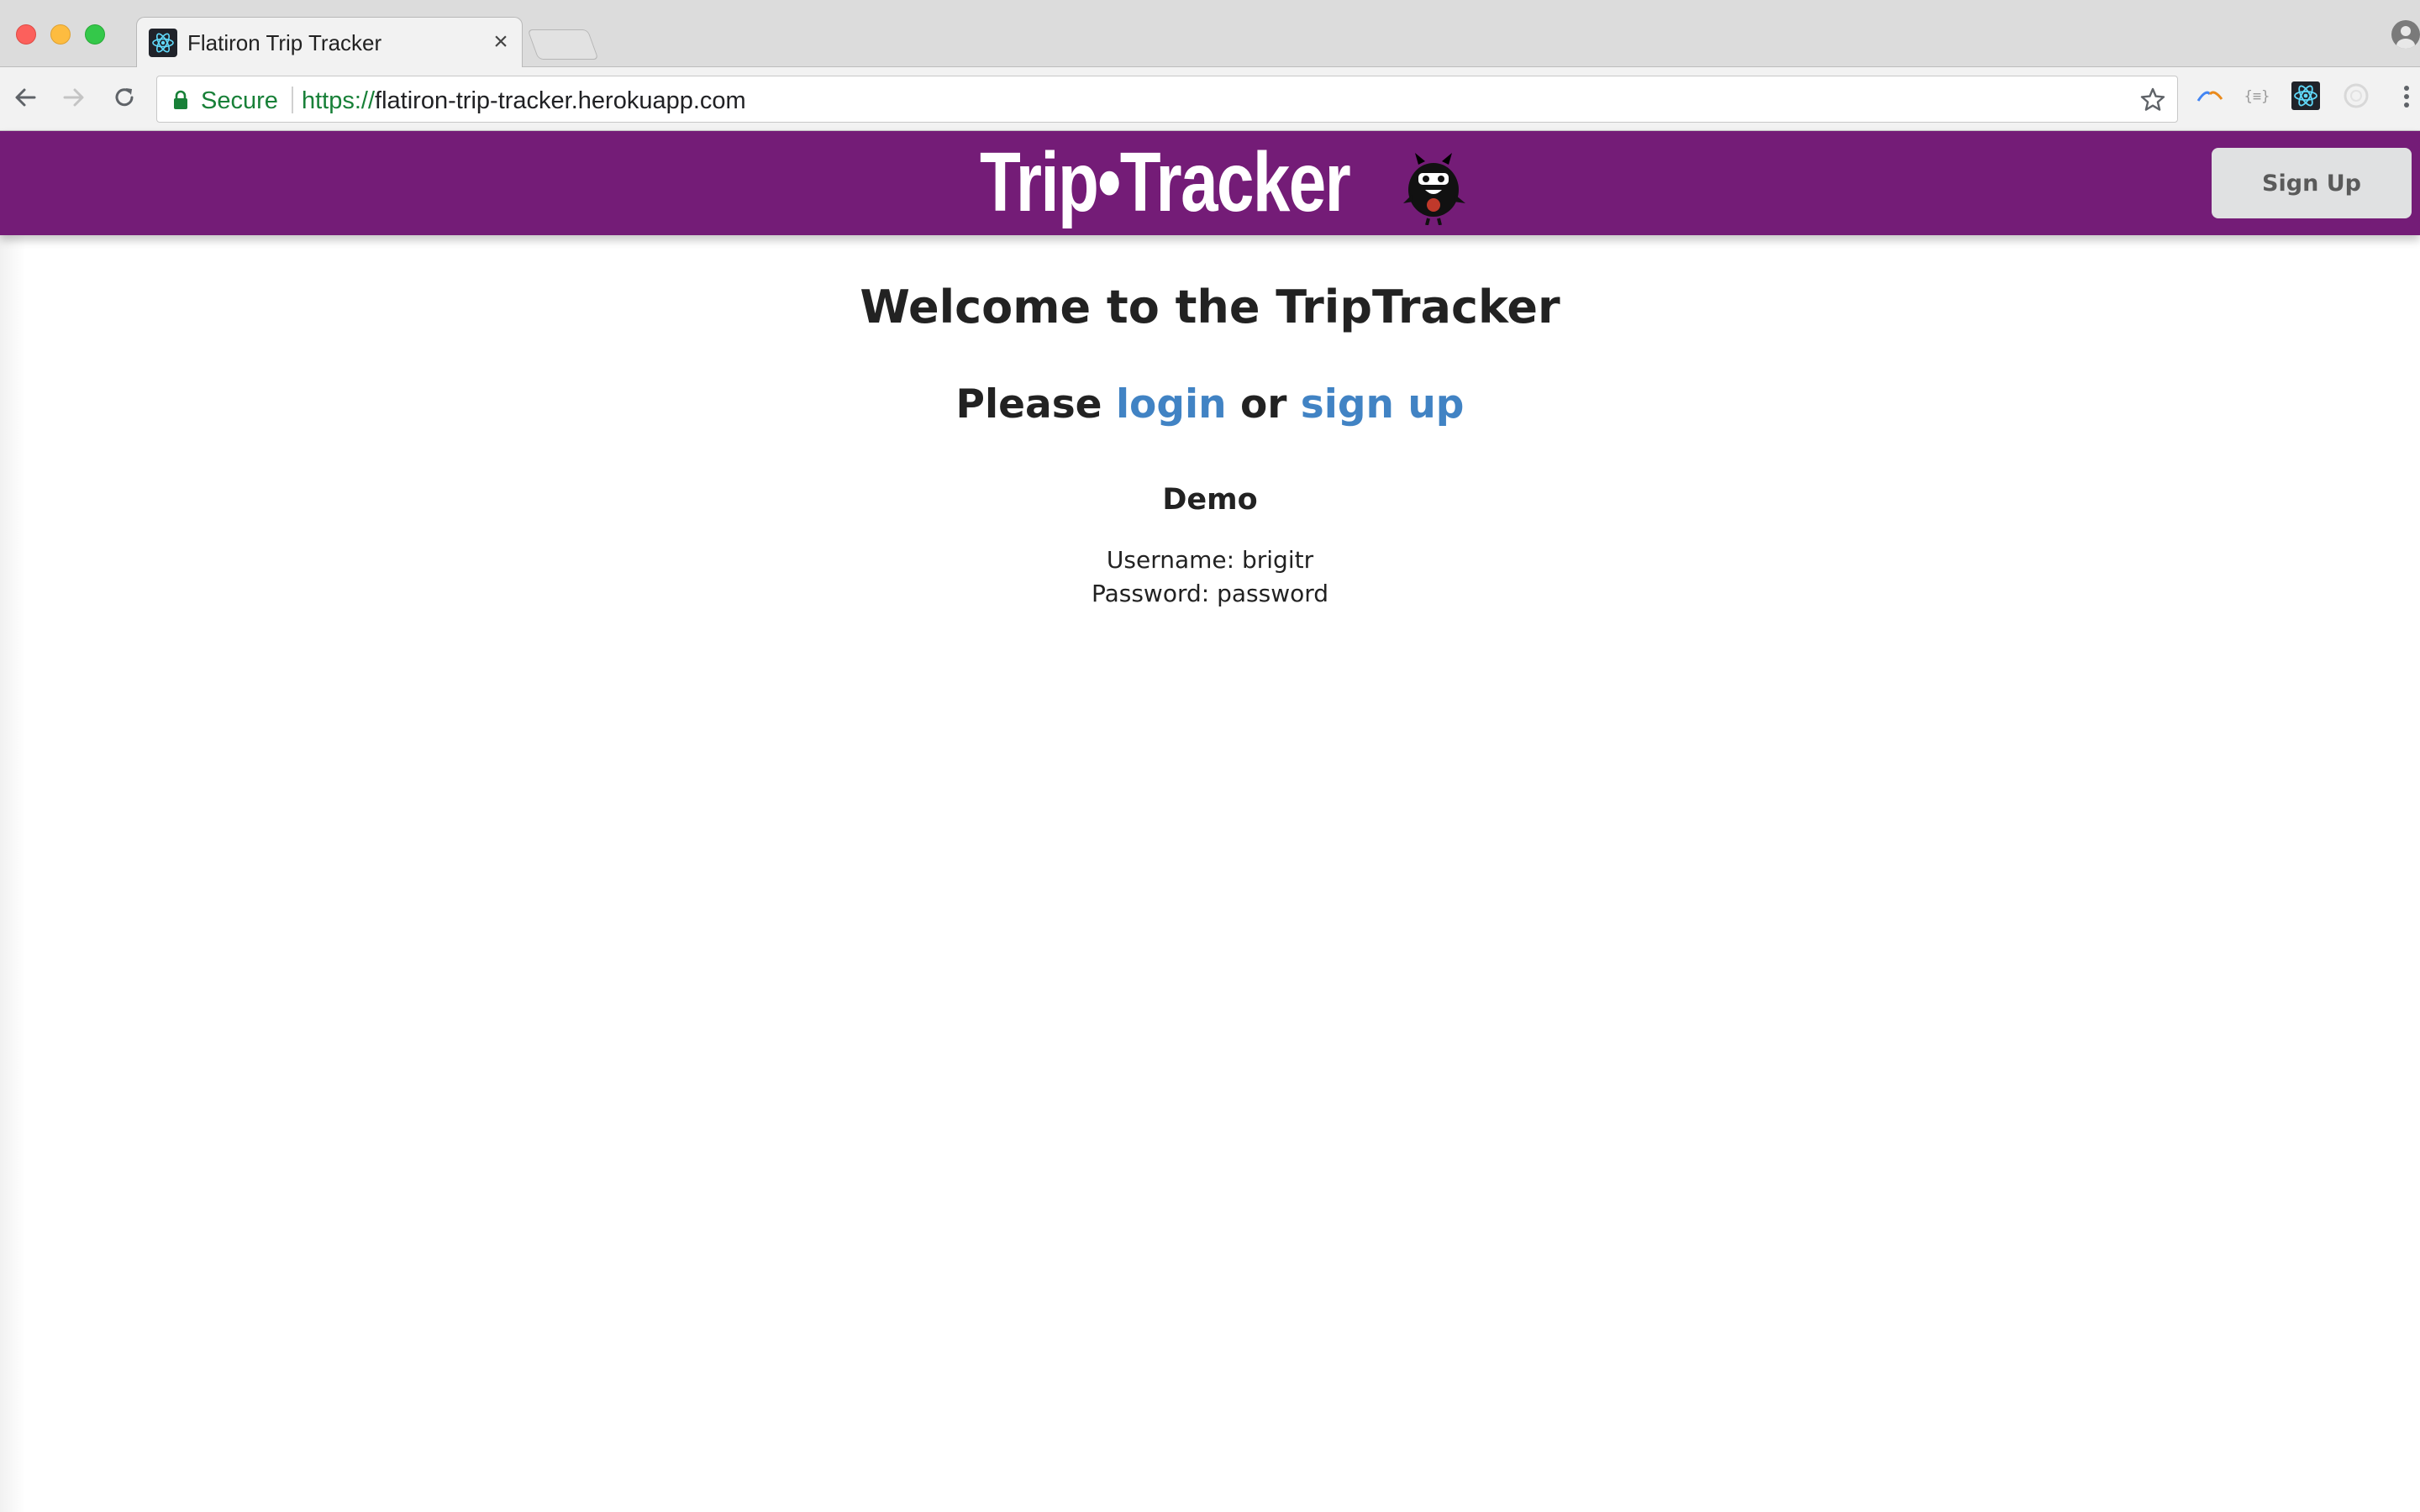  I want to click on app-logo: Trip•Tracker, so click(1165, 182).